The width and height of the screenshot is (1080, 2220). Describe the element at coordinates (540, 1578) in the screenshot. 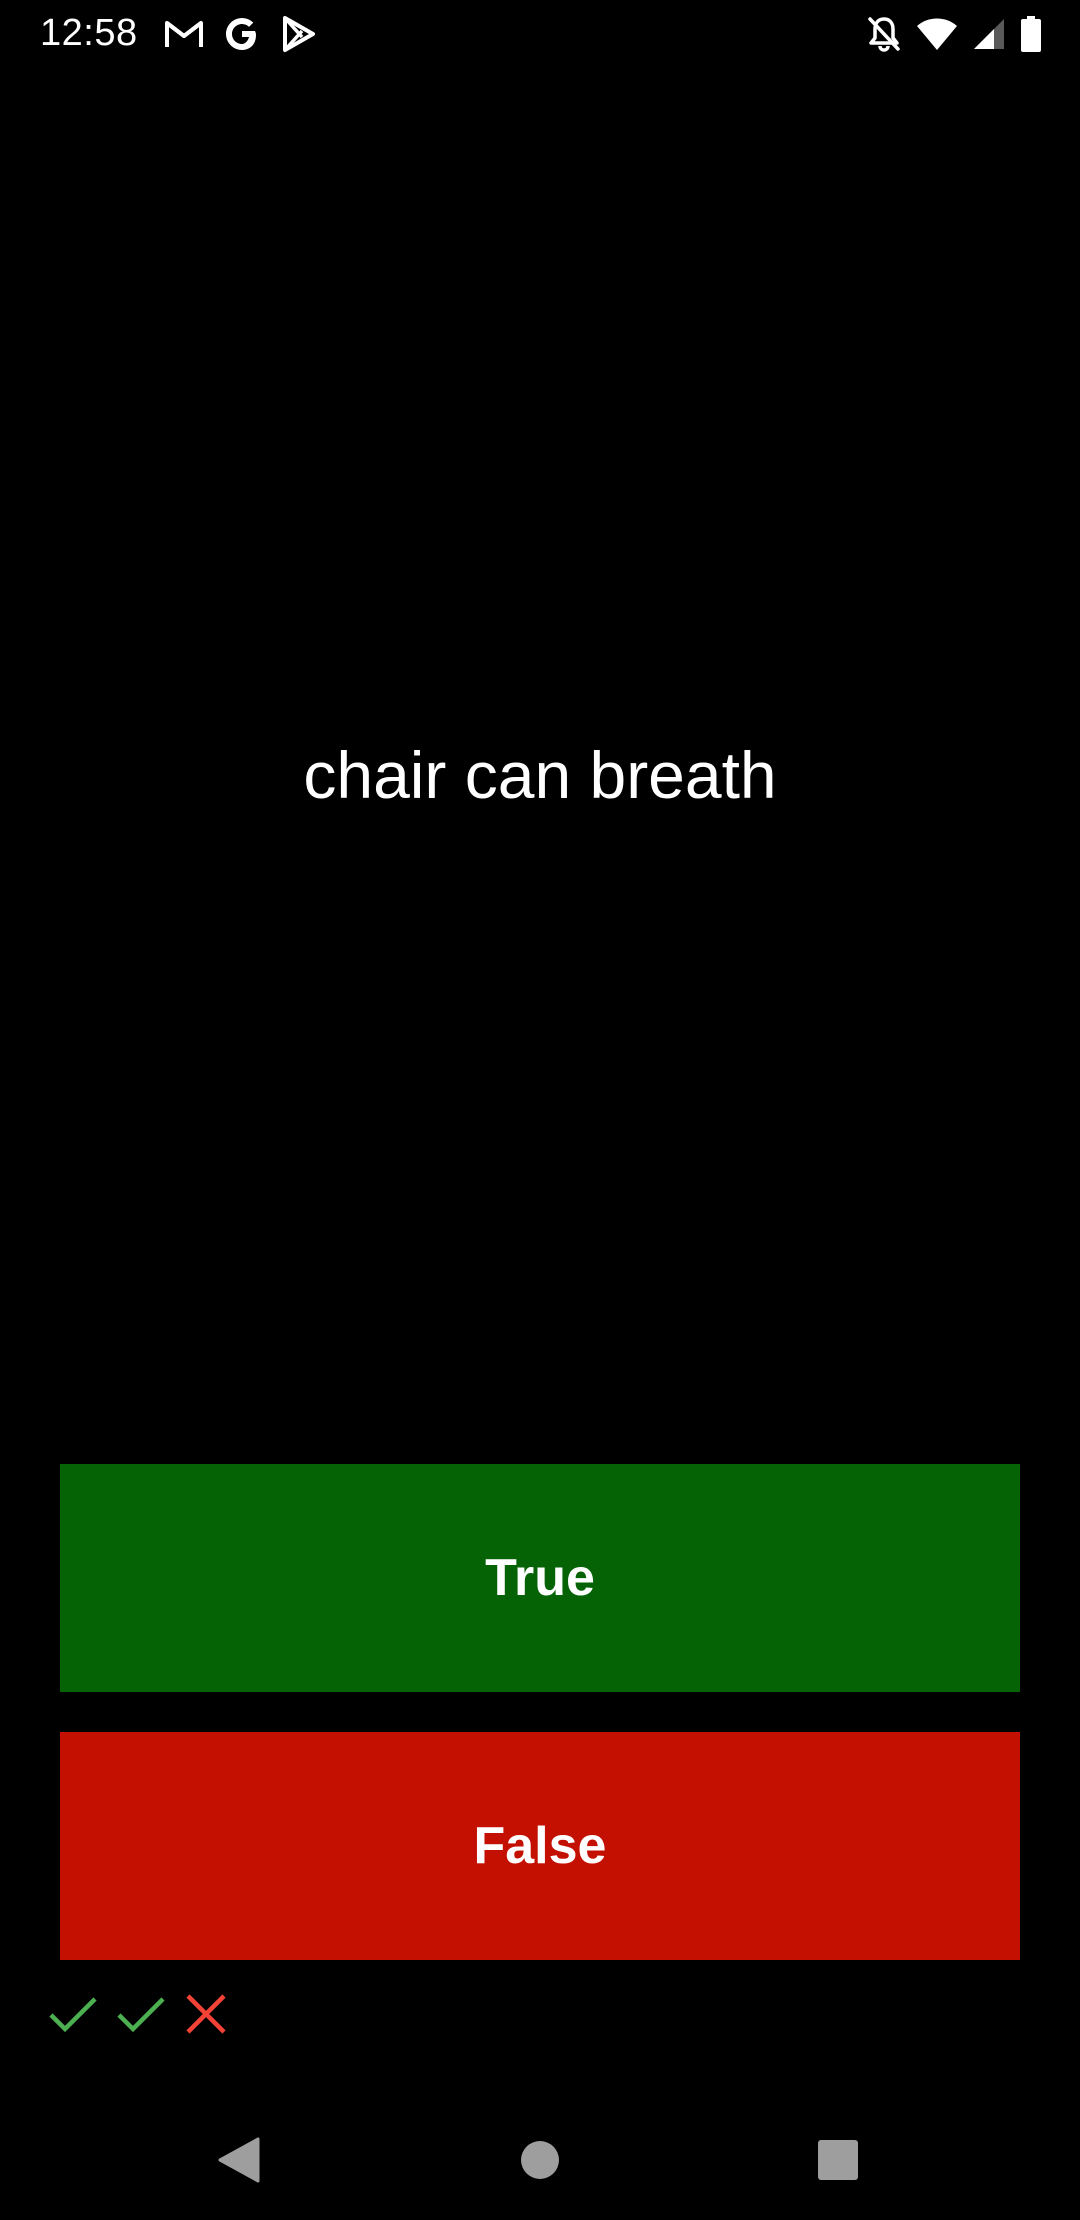

I see `true-button: True` at that location.